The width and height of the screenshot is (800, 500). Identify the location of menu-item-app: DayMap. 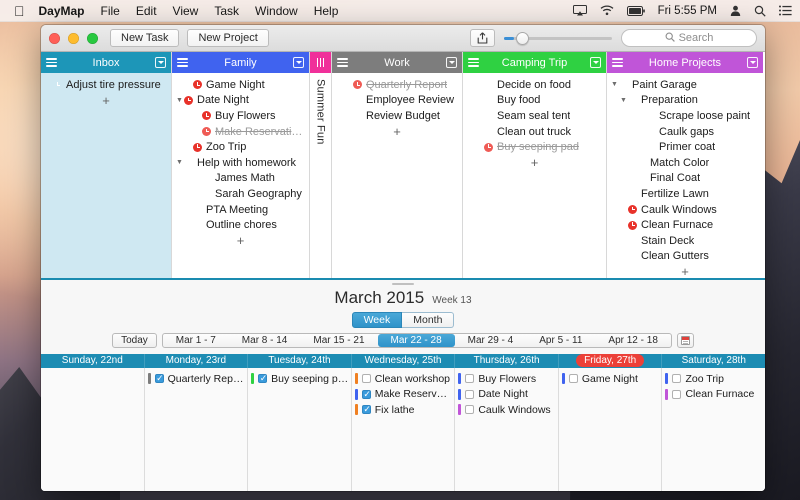
(62, 11).